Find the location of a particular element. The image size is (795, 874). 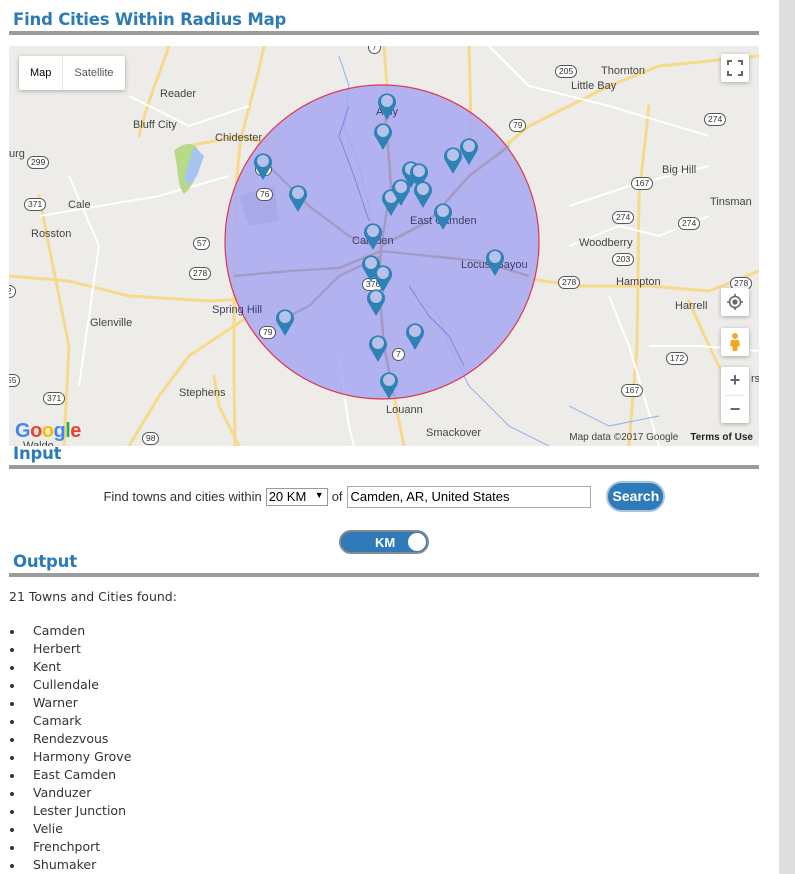

input-section-title: Input is located at coordinates (37, 453).